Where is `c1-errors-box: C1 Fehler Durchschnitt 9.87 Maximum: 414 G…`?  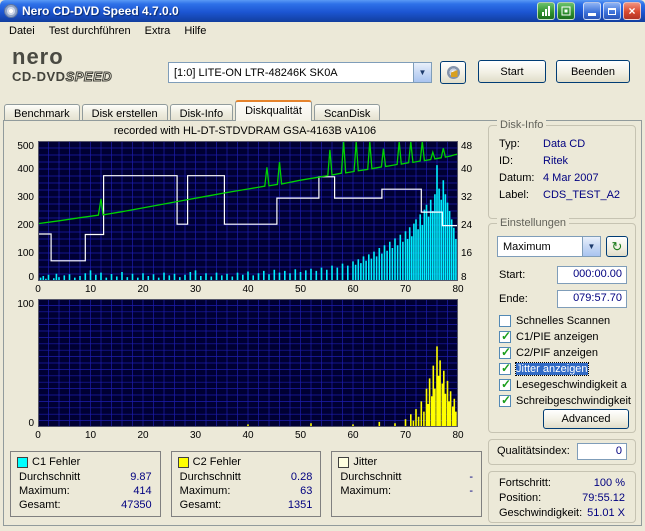 c1-errors-box: C1 Fehler Durchschnitt 9.87 Maximum: 414 G… is located at coordinates (85, 484).